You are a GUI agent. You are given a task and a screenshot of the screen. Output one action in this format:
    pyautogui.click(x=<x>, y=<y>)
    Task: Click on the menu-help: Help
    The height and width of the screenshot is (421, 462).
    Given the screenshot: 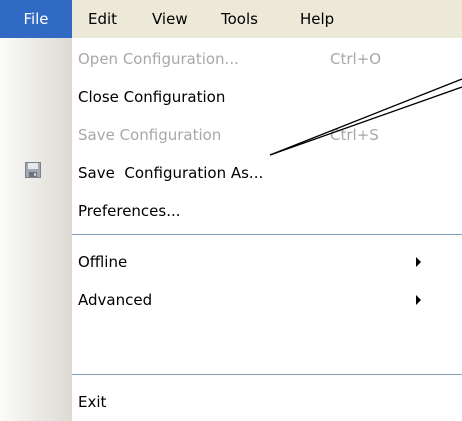 What is the action you would take?
    pyautogui.click(x=317, y=19)
    